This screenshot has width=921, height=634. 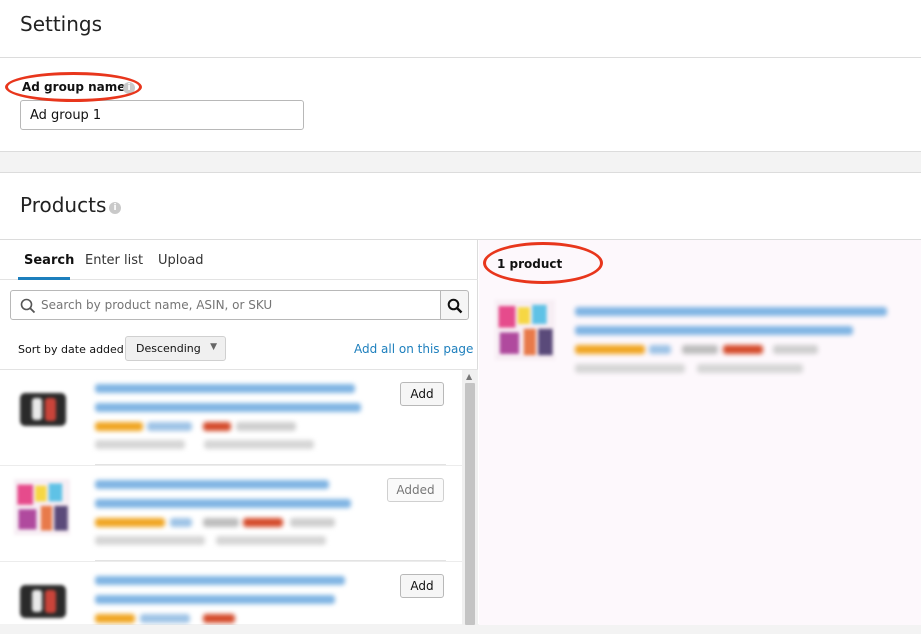 I want to click on add-all-link: Add all on this page, so click(x=413, y=349).